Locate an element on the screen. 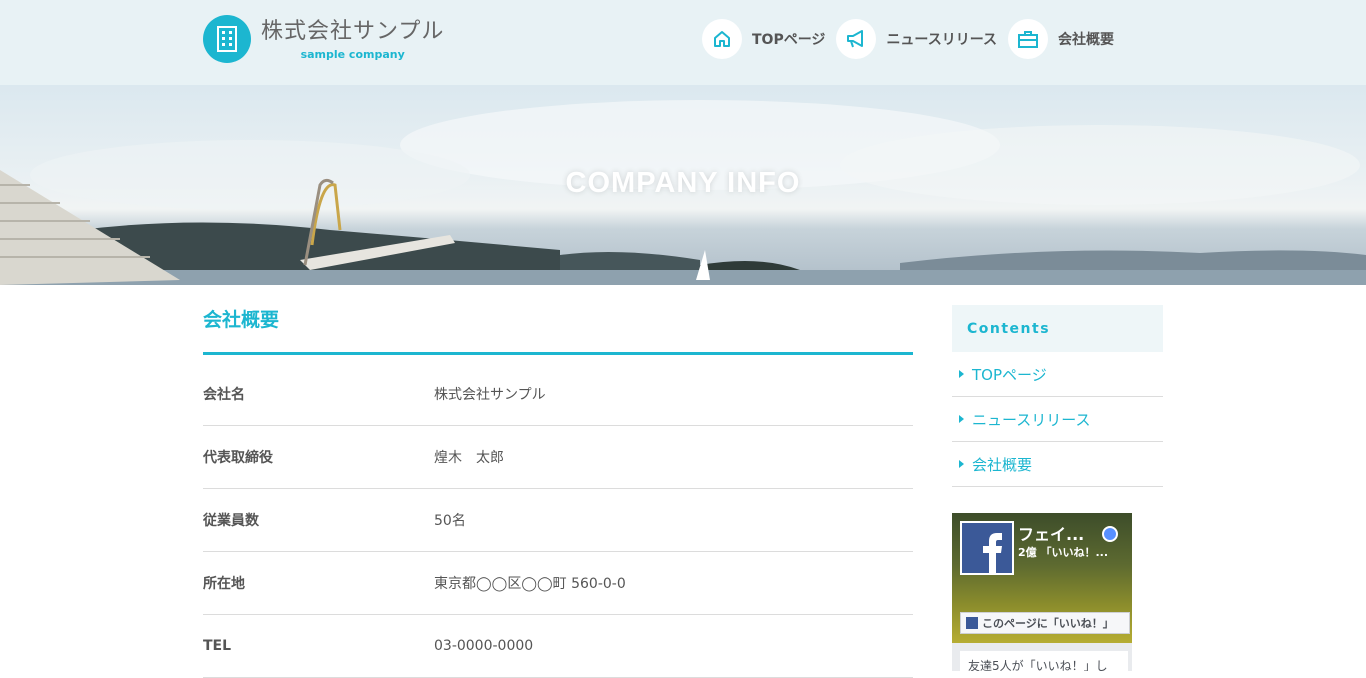 This screenshot has width=1366, height=678. facebook-friends-text: 友達5人が「いいね！」し is located at coordinates (1044, 661).